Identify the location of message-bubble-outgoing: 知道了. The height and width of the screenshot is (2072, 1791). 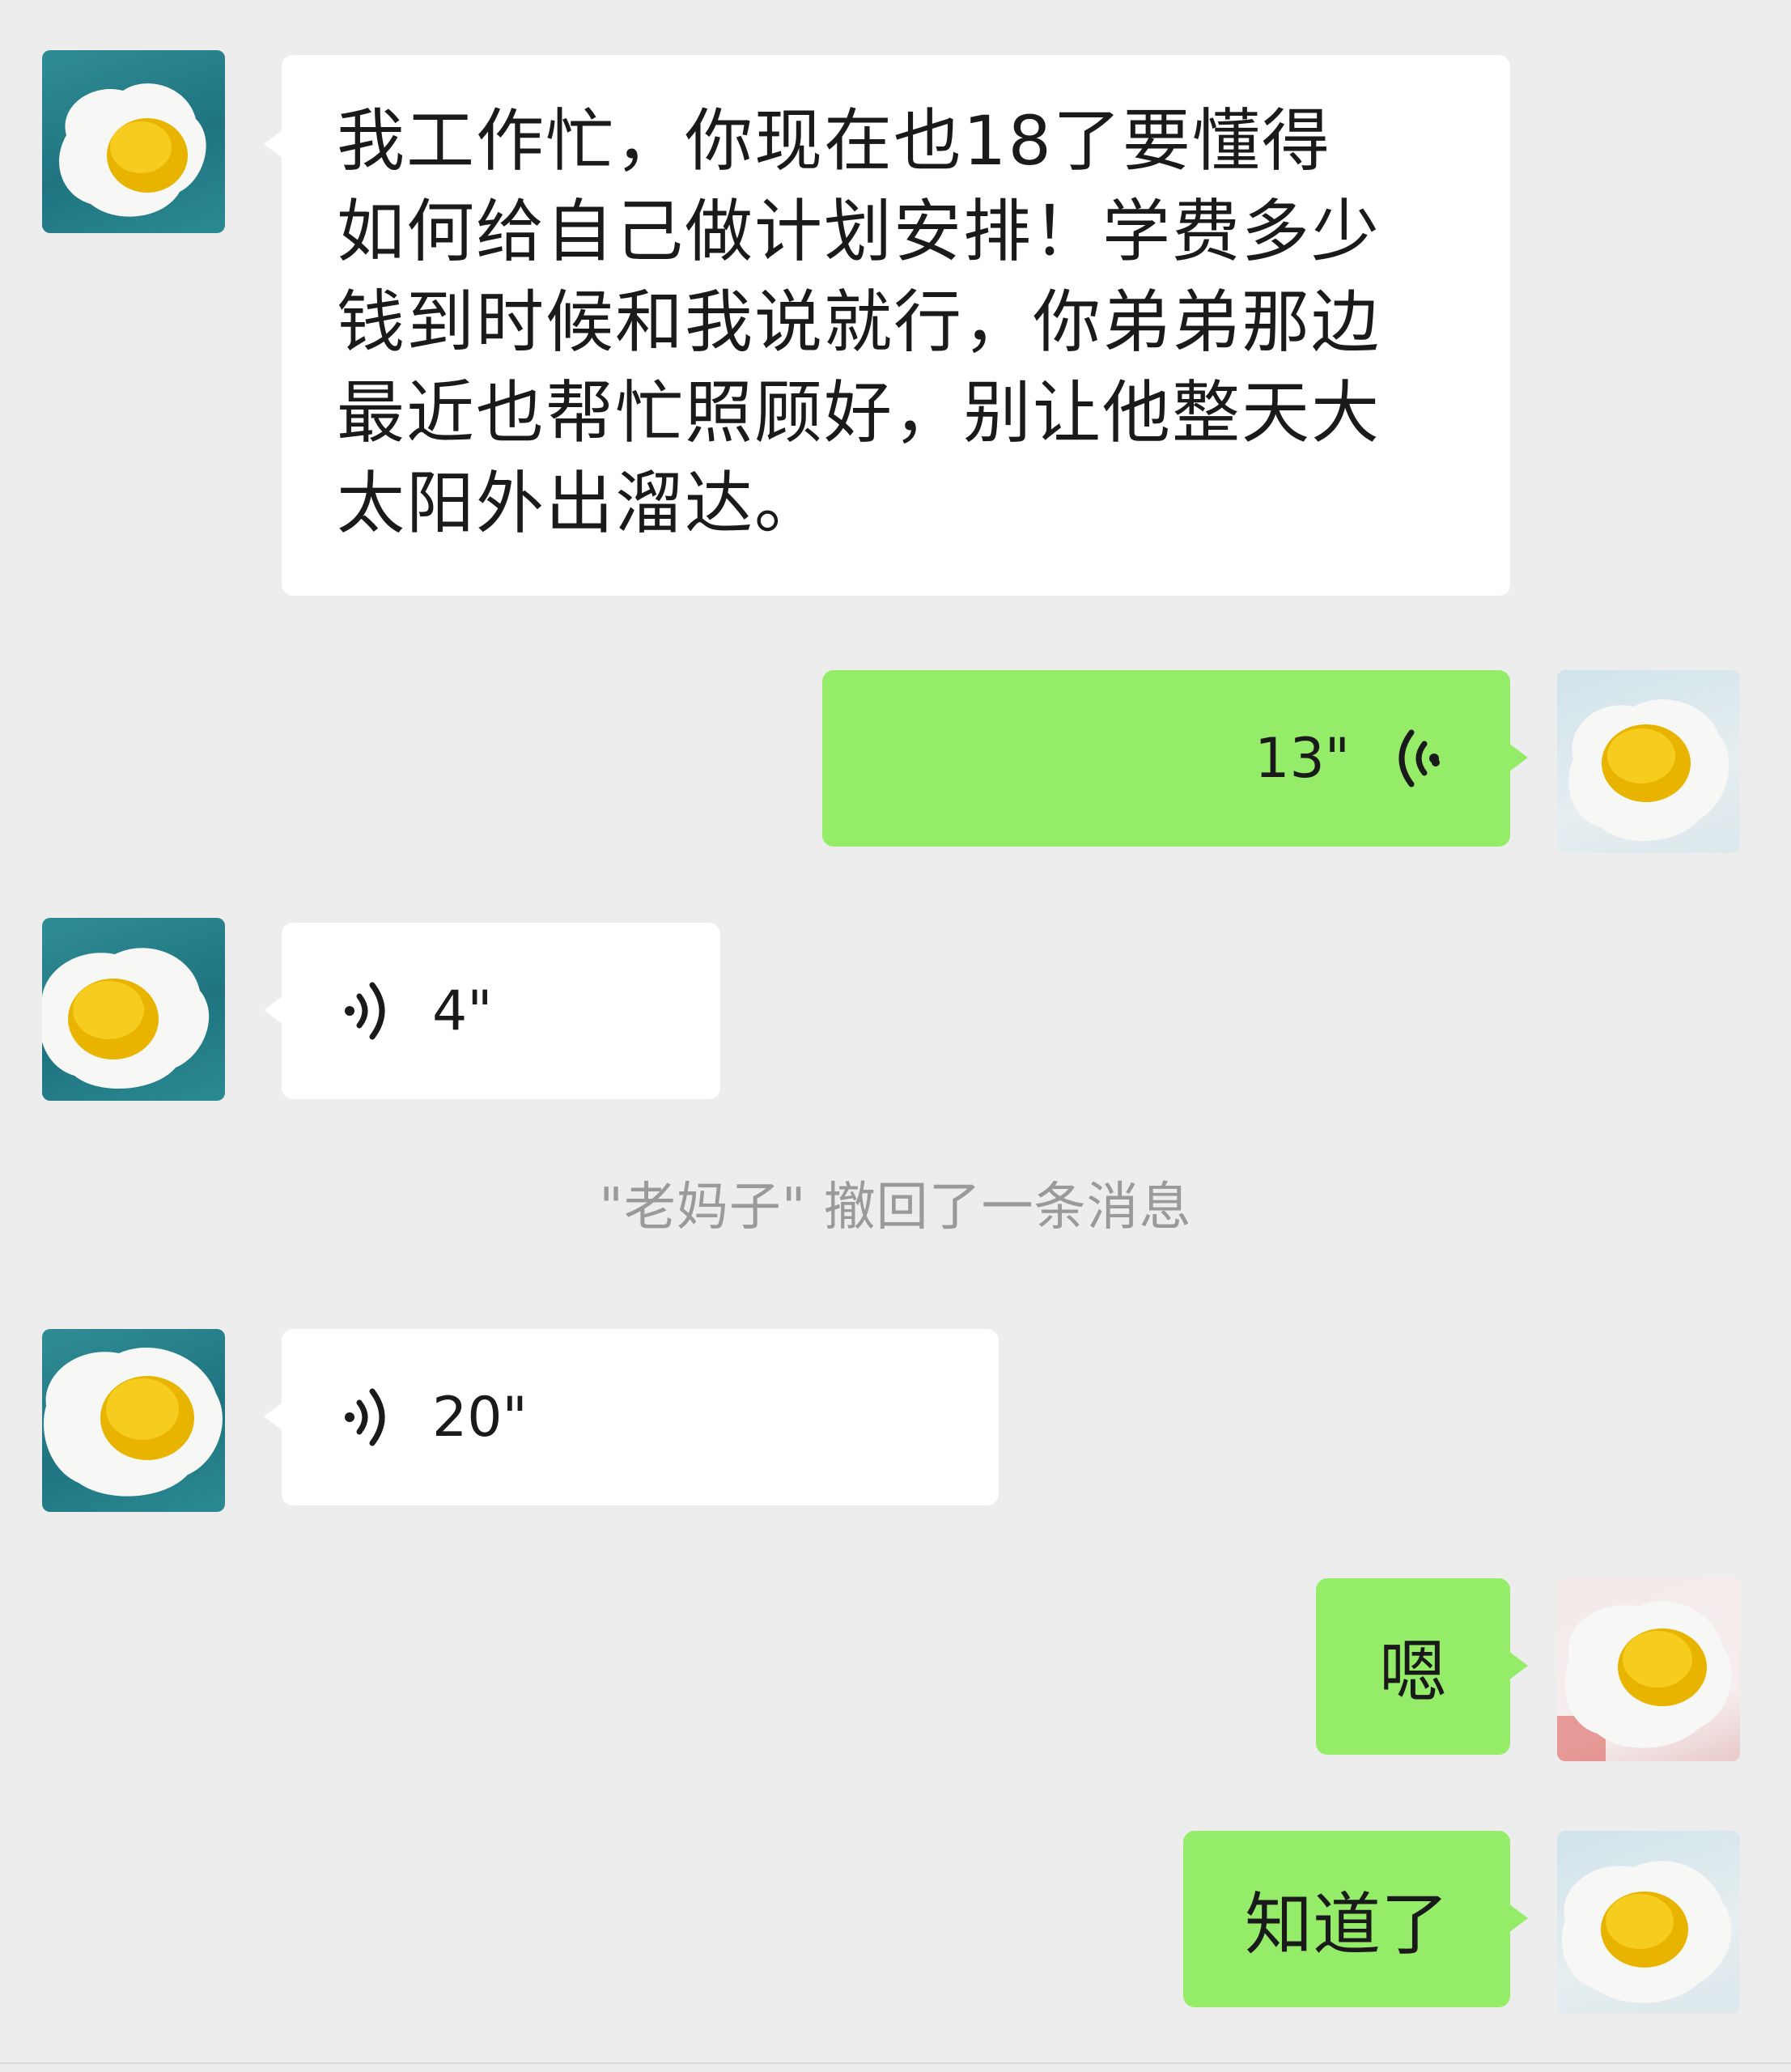
(1356, 1919).